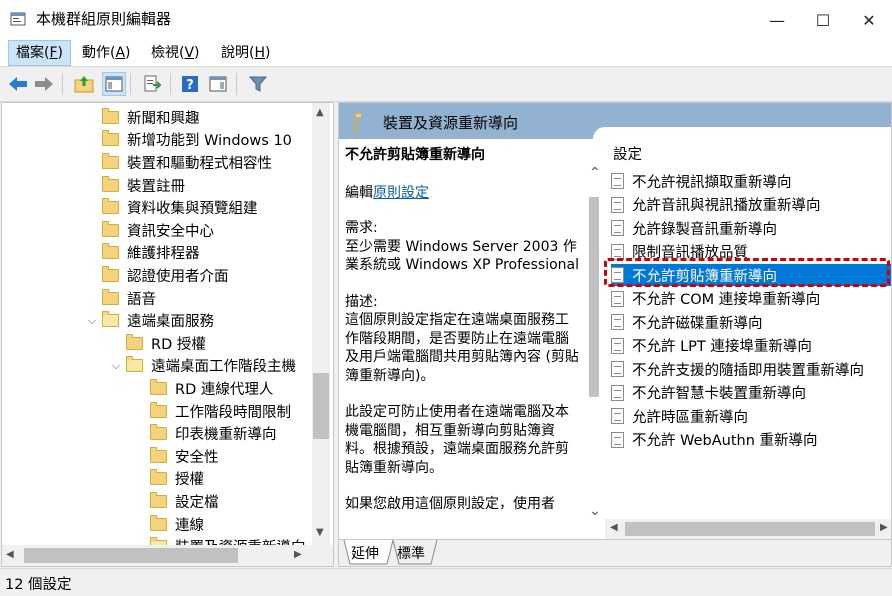  Describe the element at coordinates (152, 84) in the screenshot. I see `export-list-button` at that location.